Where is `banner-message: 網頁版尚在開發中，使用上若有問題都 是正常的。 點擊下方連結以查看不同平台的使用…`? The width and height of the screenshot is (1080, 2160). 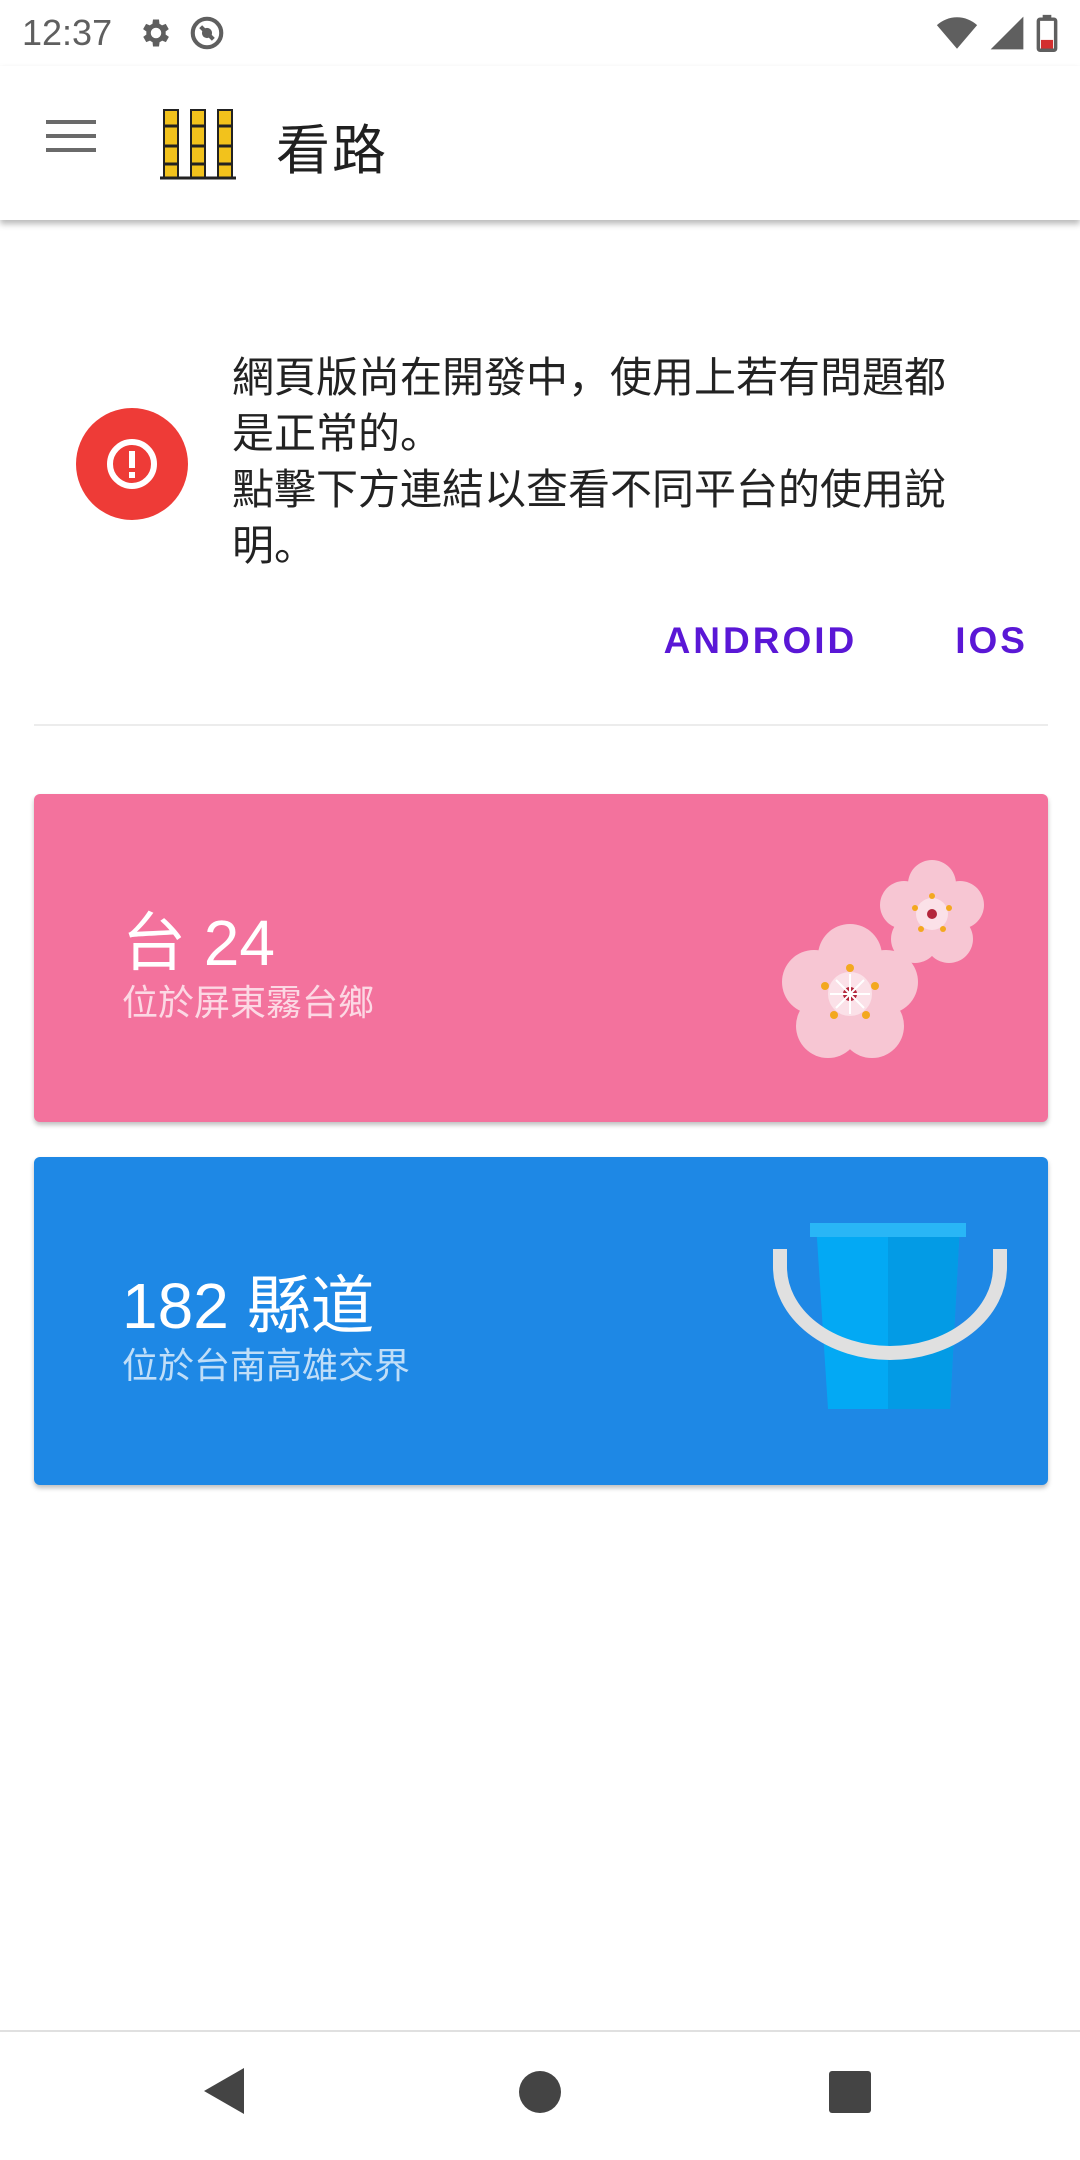
banner-message: 網頁版尚在開發中，使用上若有問題都 是正常的。 點擊下方連結以查看不同平台的使用… is located at coordinates (589, 461).